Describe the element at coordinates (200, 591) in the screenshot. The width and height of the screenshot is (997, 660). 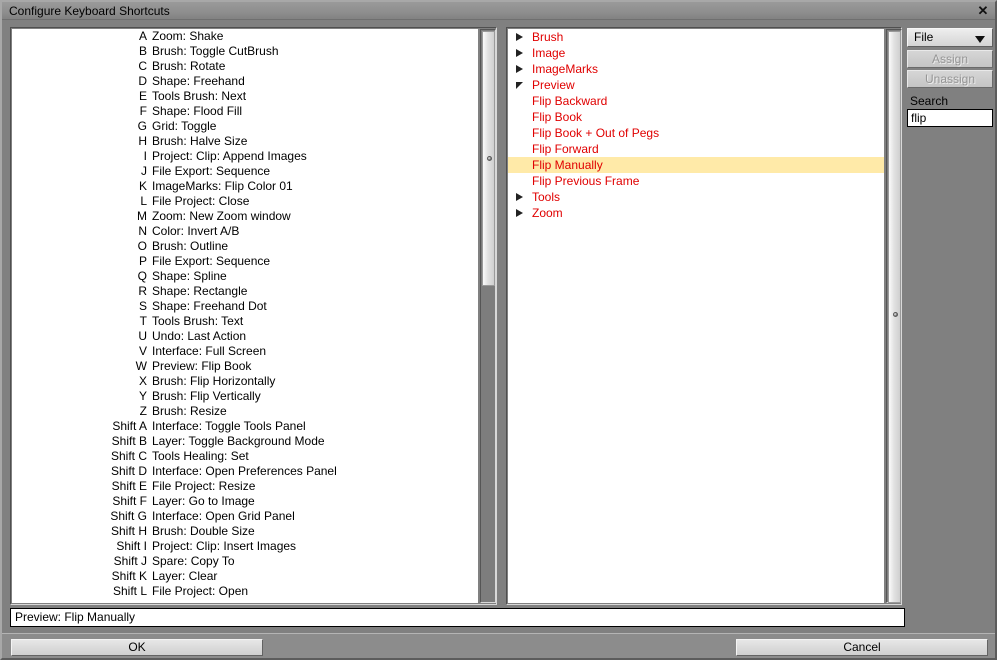
I see `shortcut-description: File Project: Open` at that location.